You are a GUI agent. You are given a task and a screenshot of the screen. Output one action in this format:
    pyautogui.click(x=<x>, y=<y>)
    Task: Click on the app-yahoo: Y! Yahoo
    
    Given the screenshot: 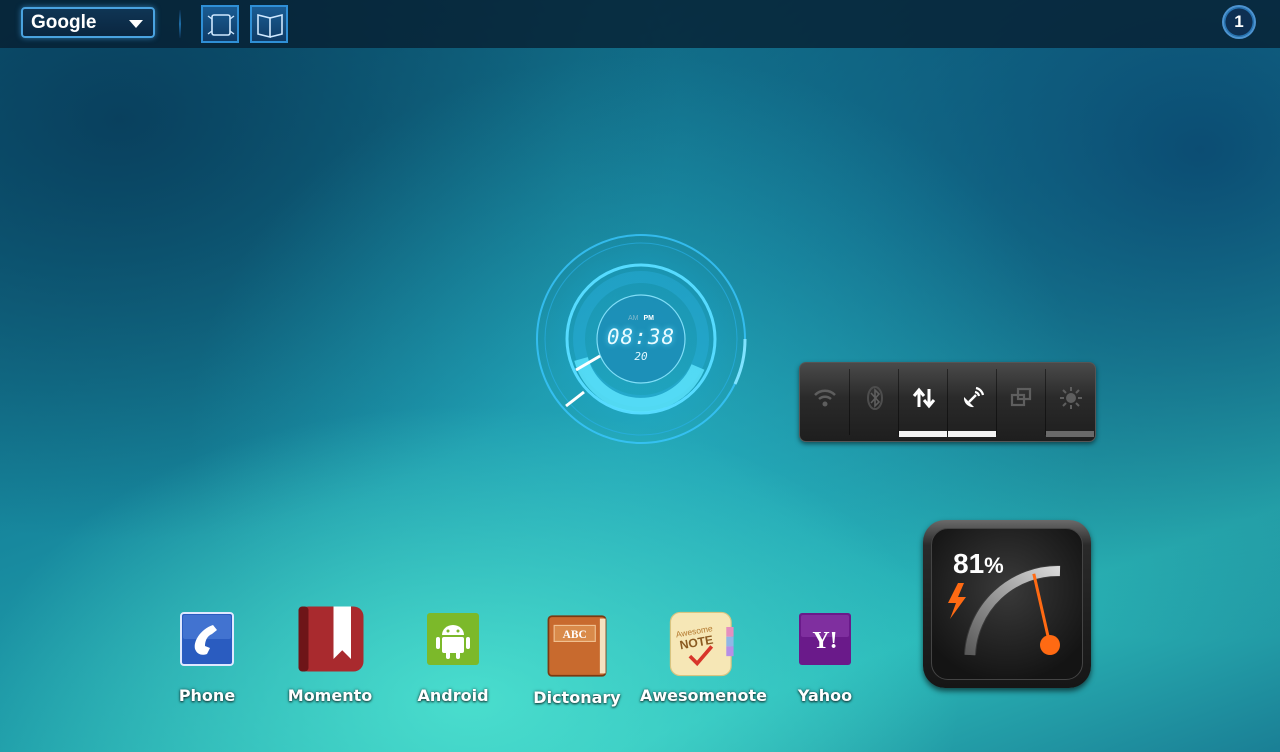 What is the action you would take?
    pyautogui.click(x=825, y=663)
    